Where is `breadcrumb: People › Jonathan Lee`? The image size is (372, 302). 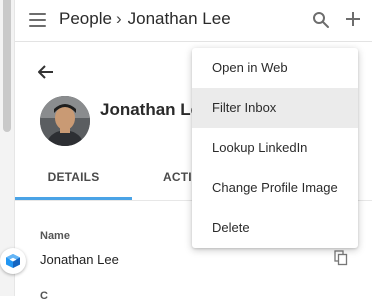 breadcrumb: People › Jonathan Lee is located at coordinates (145, 19).